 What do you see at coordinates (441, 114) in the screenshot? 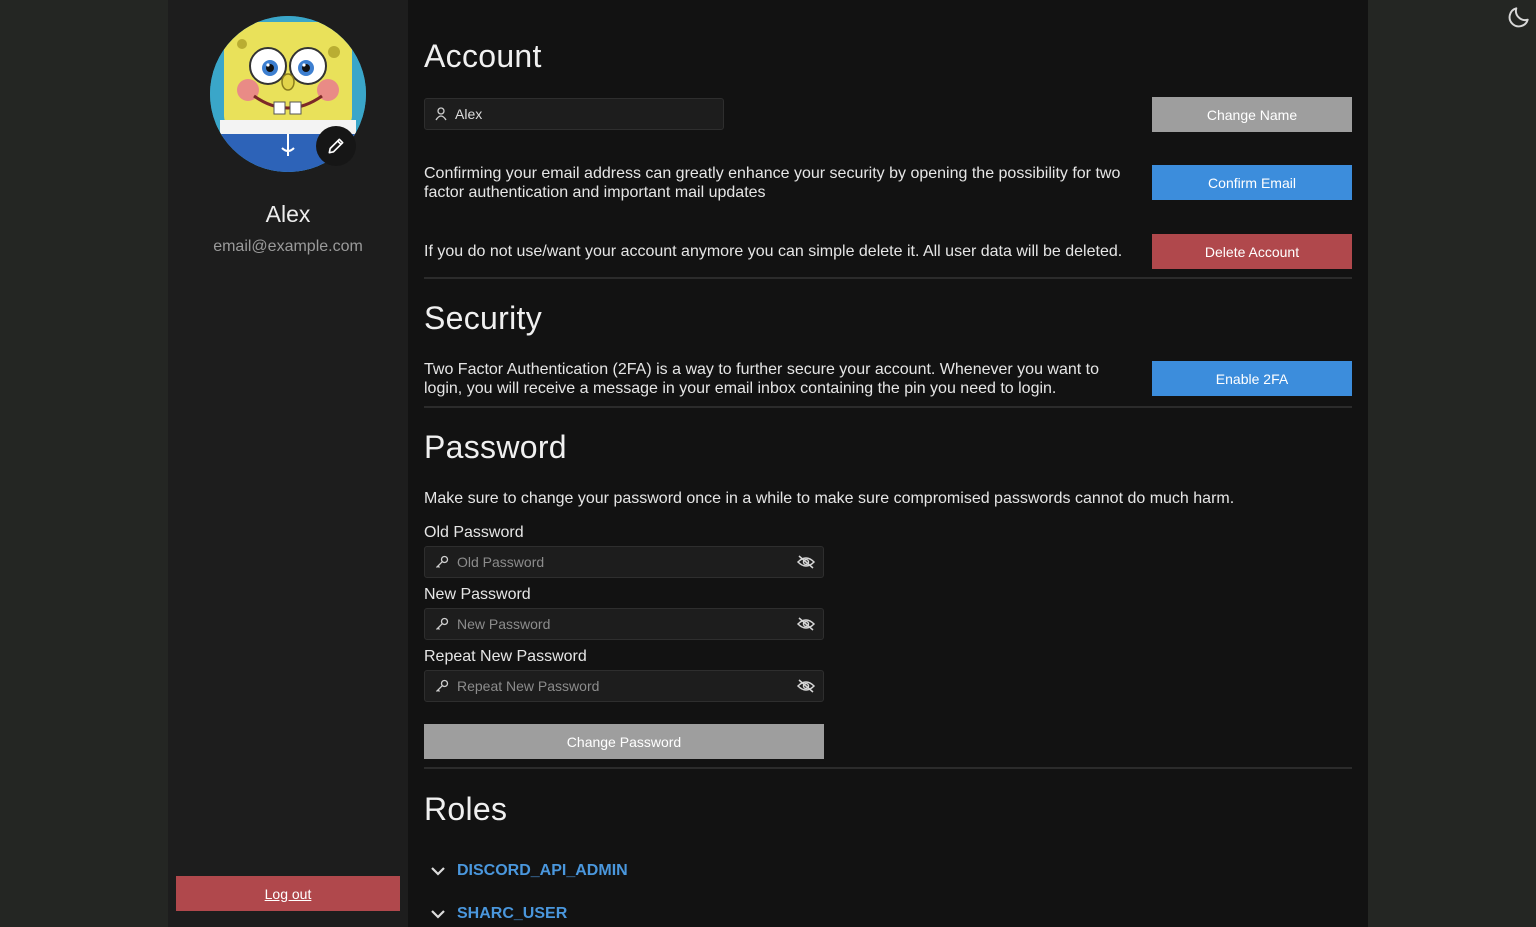
I see `user-icon` at bounding box center [441, 114].